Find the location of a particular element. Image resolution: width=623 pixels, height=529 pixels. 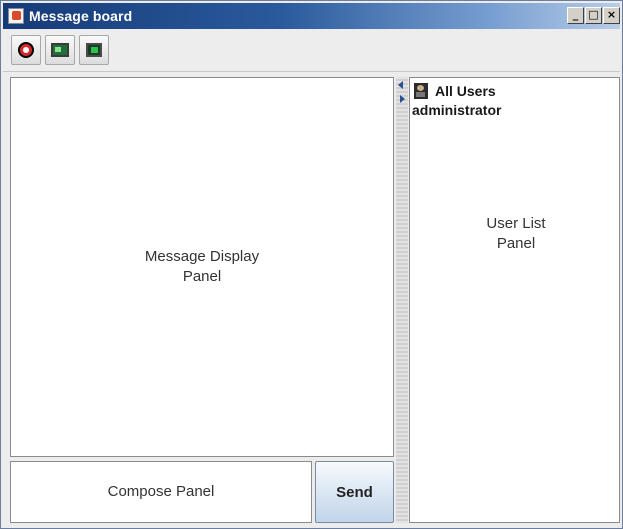

close-button: × is located at coordinates (611, 15).